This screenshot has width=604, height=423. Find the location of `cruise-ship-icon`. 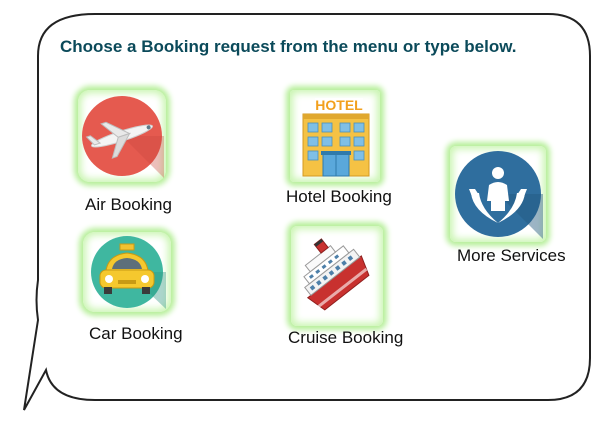

cruise-ship-icon is located at coordinates (336, 274).